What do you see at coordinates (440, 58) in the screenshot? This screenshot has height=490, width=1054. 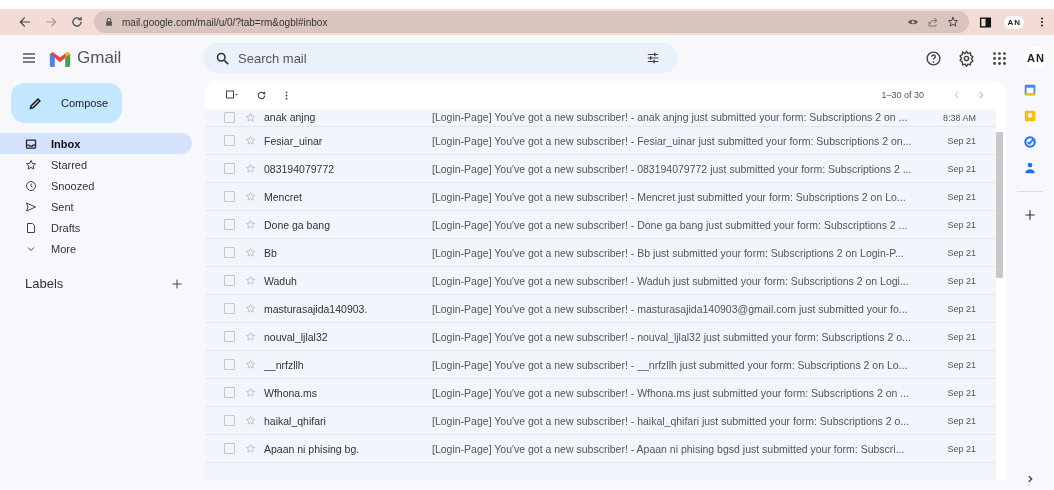 I see `search-field: Search mail` at bounding box center [440, 58].